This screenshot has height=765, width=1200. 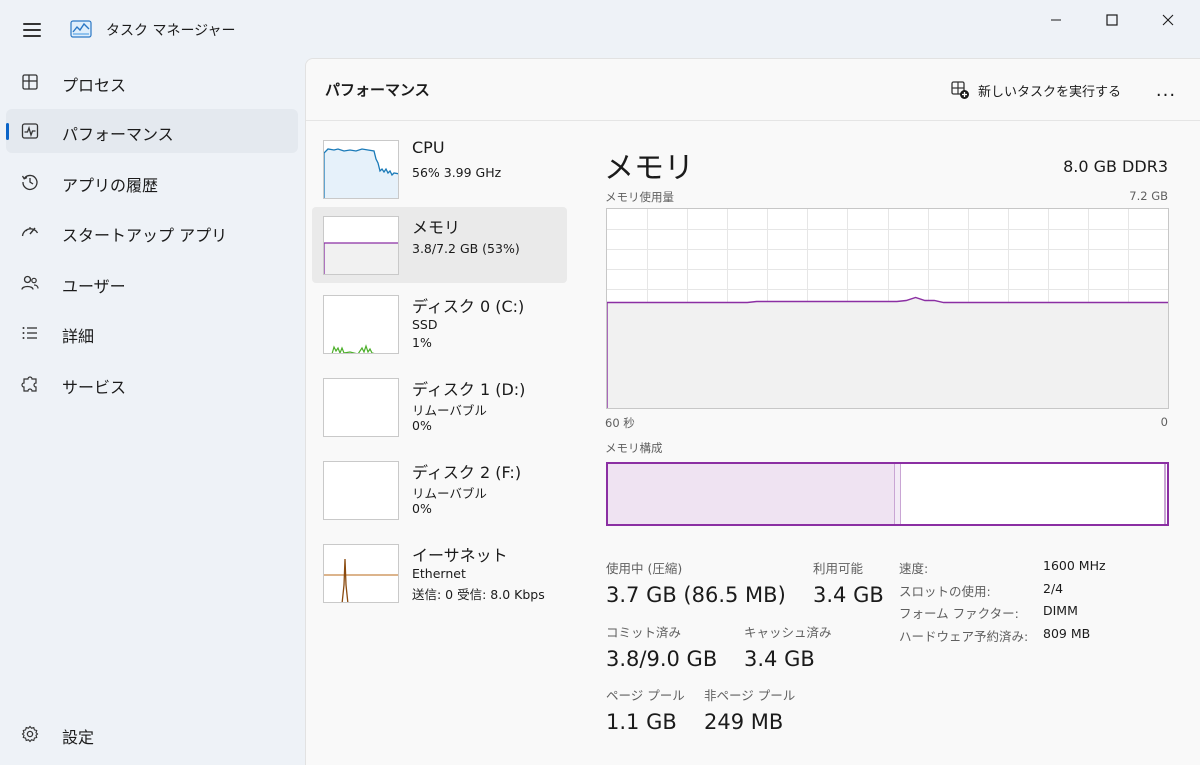 What do you see at coordinates (468, 306) in the screenshot?
I see `perf-name-disk0: ディスク 0 (C:)` at bounding box center [468, 306].